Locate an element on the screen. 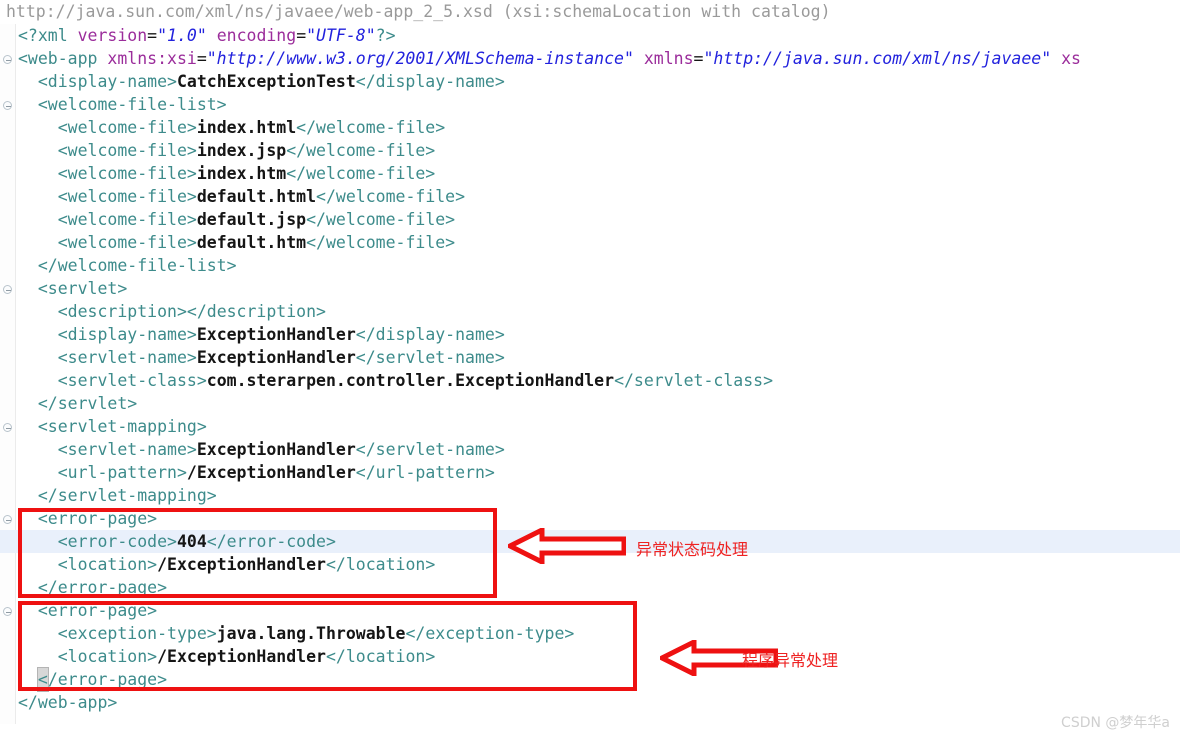 This screenshot has height=744, width=1180. code-token: index.html is located at coordinates (246, 127).